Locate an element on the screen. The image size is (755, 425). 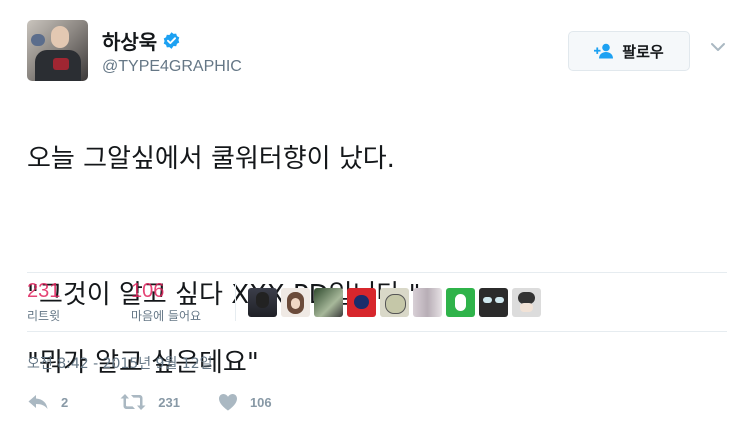
likes-stat: 106 마음에 들어요 is located at coordinates (166, 302).